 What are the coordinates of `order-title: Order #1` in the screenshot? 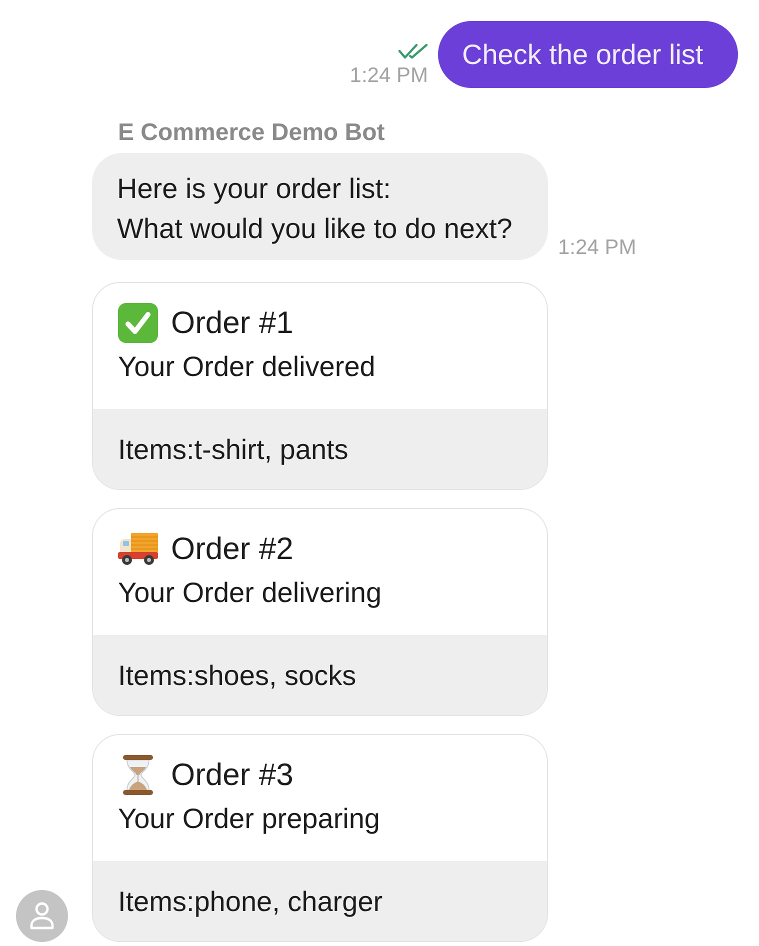 It's located at (232, 323).